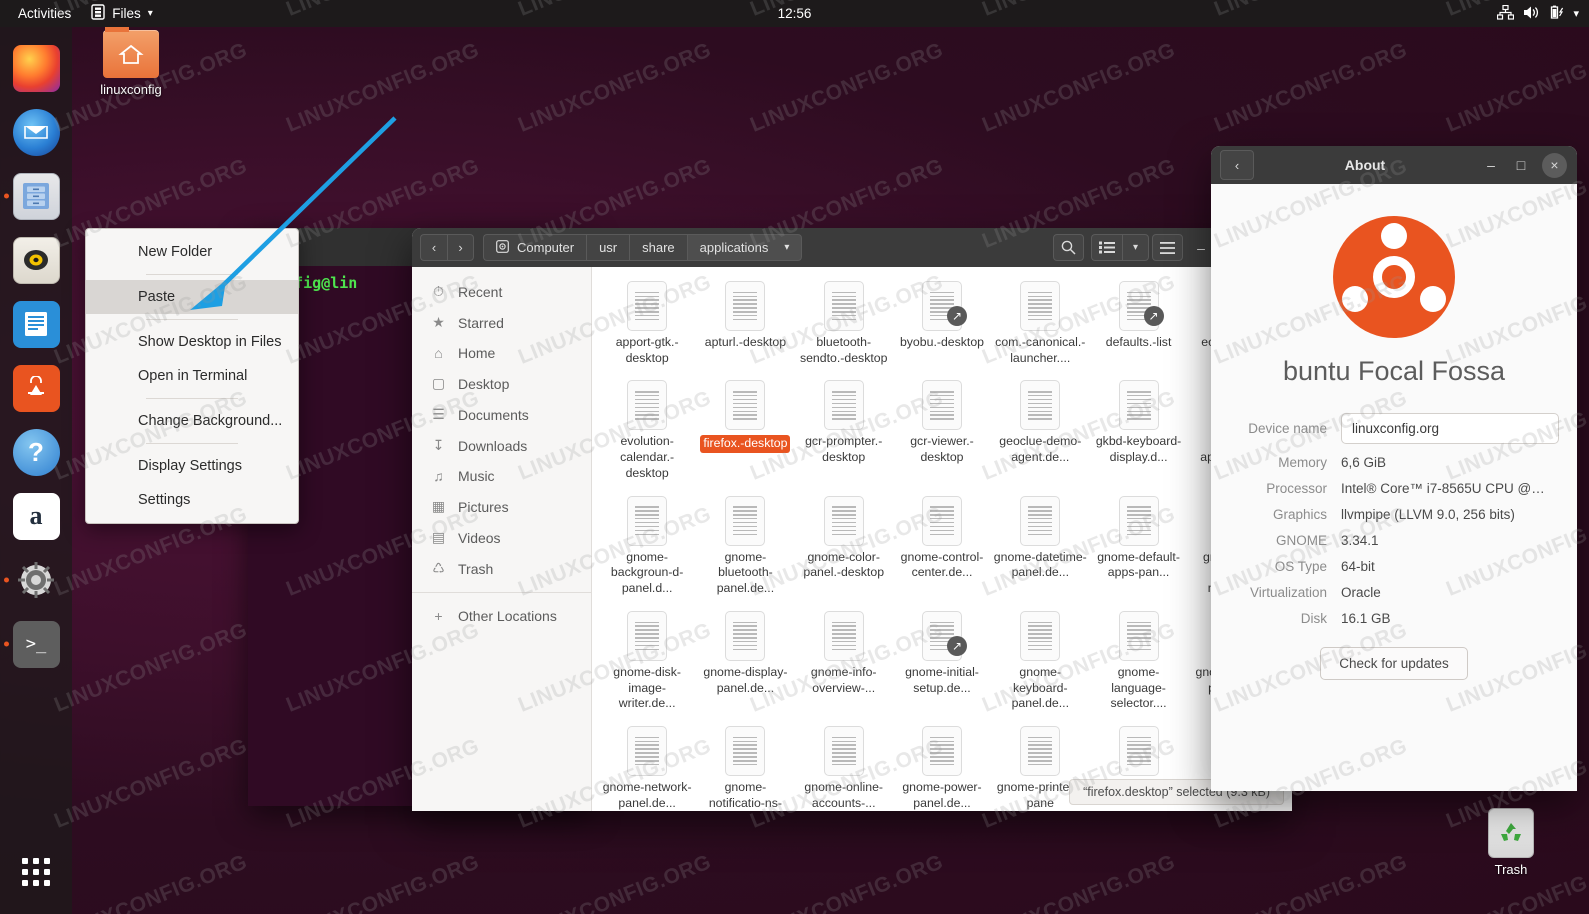 The height and width of the screenshot is (914, 1589). What do you see at coordinates (647, 430) in the screenshot?
I see `file-item: evolution-calendar.-desktop` at bounding box center [647, 430].